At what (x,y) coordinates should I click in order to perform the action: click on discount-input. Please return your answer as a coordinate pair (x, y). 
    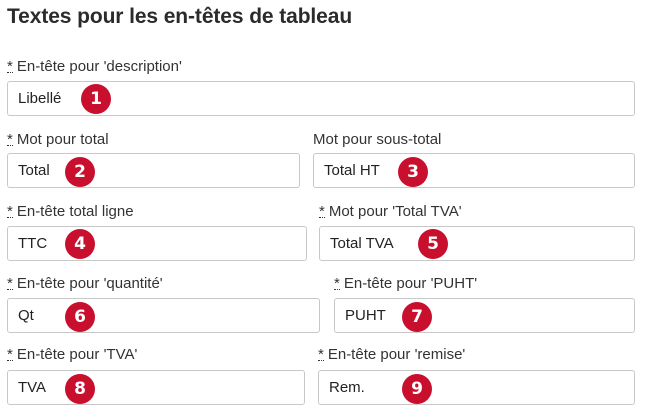
    Looking at the image, I should click on (476, 387).